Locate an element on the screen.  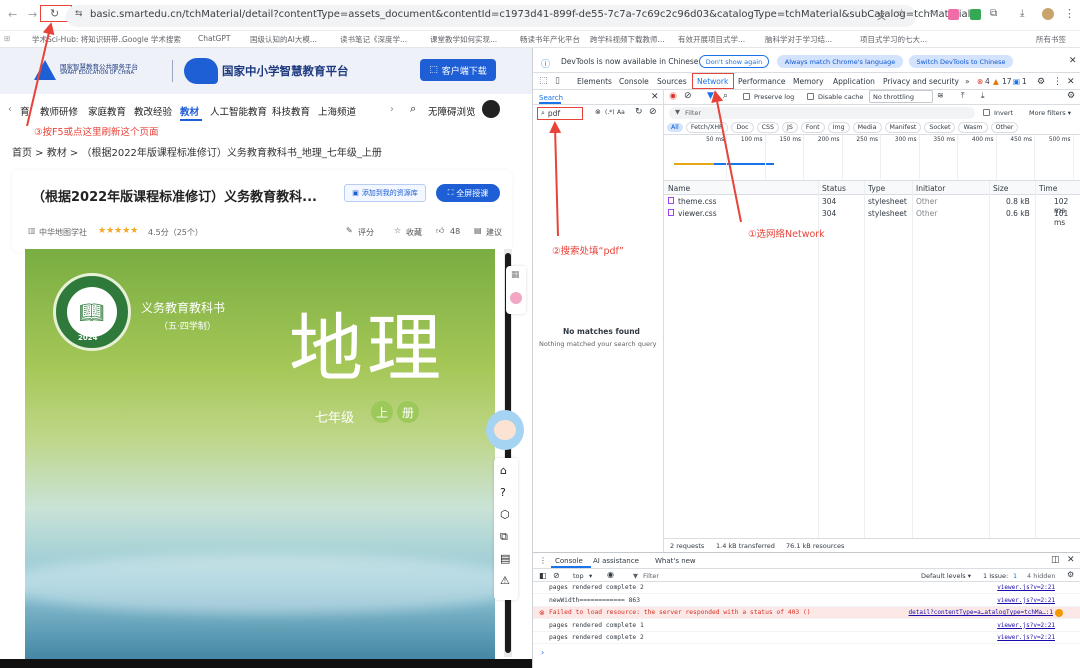
arrow-to-search is located at coordinates (555, 179).